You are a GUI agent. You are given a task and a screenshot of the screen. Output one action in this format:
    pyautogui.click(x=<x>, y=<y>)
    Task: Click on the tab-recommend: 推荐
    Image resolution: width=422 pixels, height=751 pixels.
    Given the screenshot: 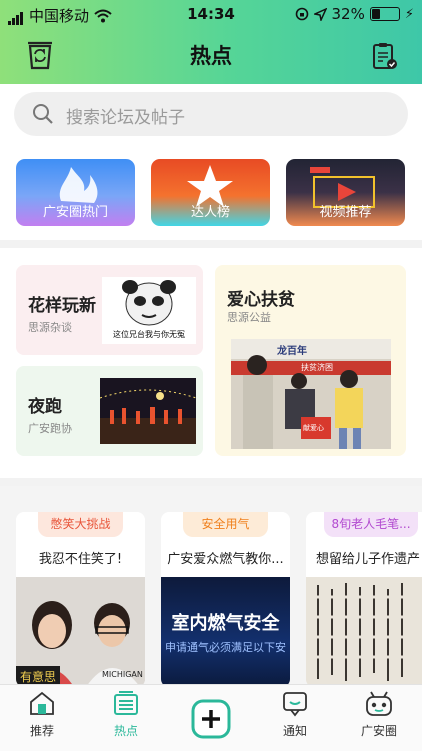 What is the action you would take?
    pyautogui.click(x=42, y=714)
    